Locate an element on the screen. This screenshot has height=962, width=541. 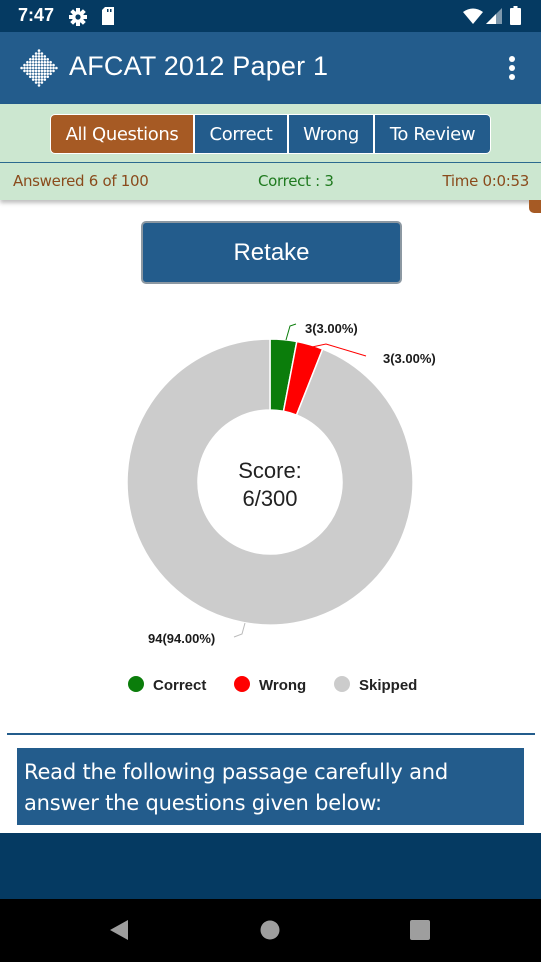
dotted-diamond-logo-icon is located at coordinates (39, 70).